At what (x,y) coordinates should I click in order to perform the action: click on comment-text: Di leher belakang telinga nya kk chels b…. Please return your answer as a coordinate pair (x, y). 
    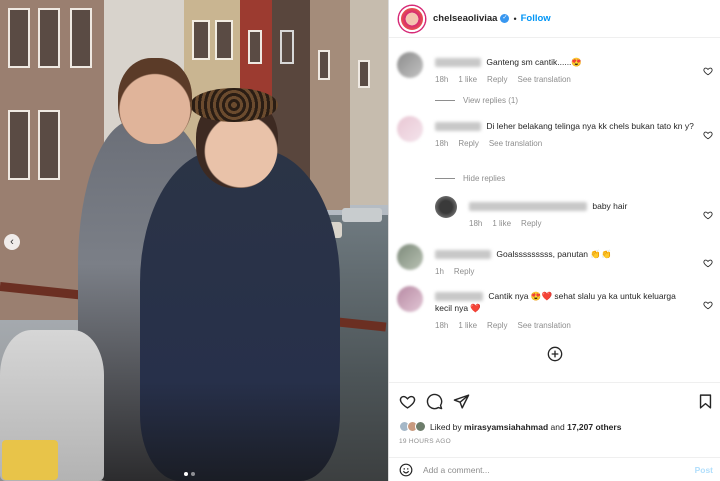
    Looking at the image, I should click on (590, 126).